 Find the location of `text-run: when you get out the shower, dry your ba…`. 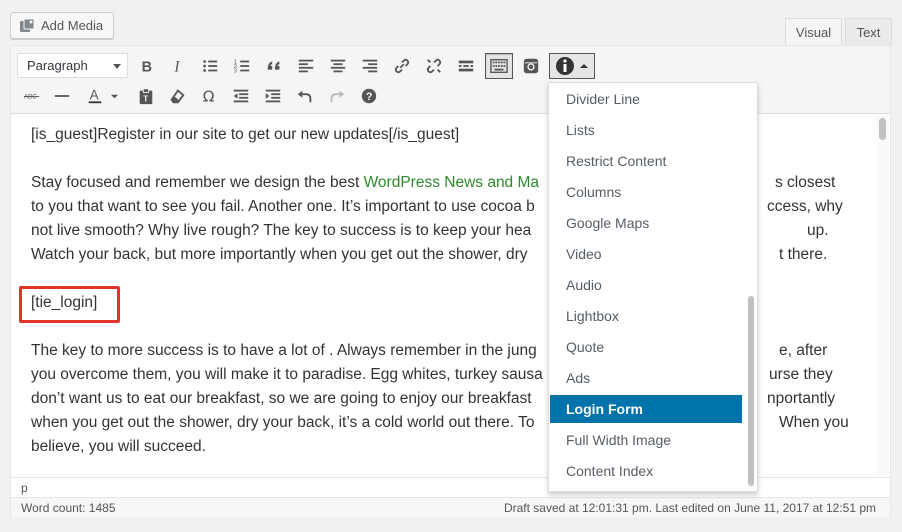

text-run: when you get out the shower, dry your ba… is located at coordinates (283, 422).